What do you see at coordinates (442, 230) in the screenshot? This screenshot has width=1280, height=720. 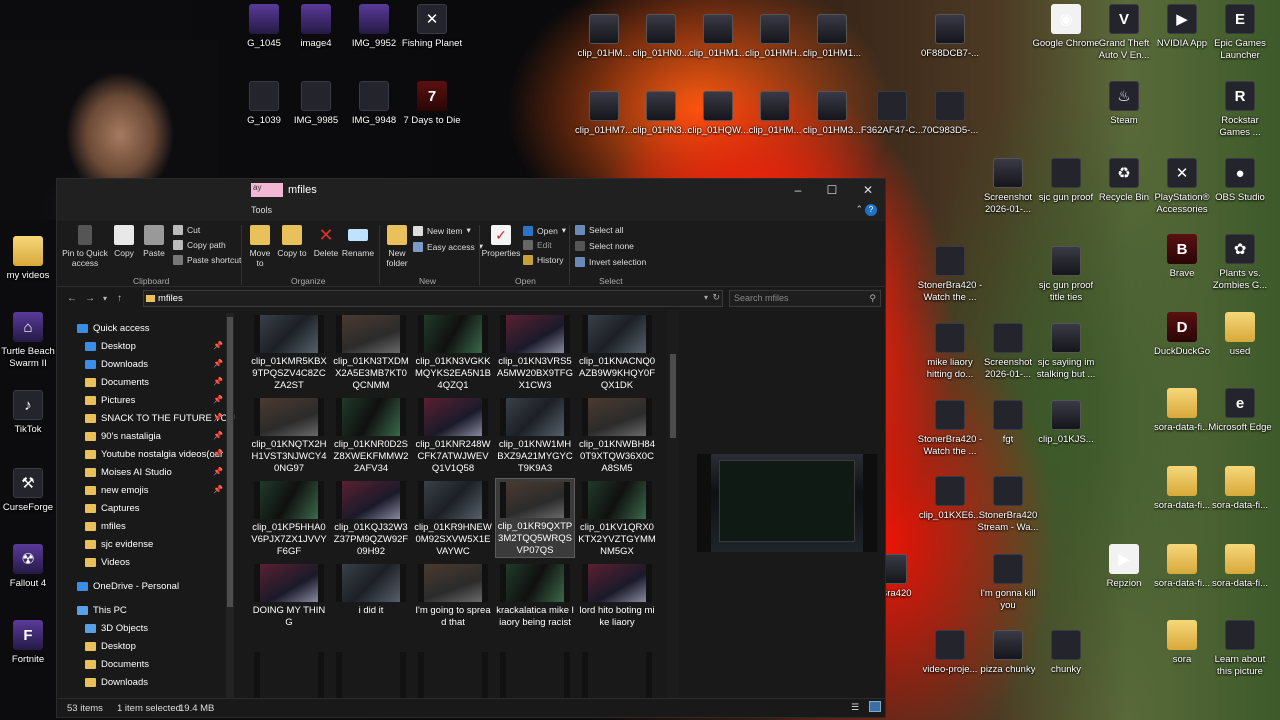 I see `new-item-button: New item ▾` at bounding box center [442, 230].